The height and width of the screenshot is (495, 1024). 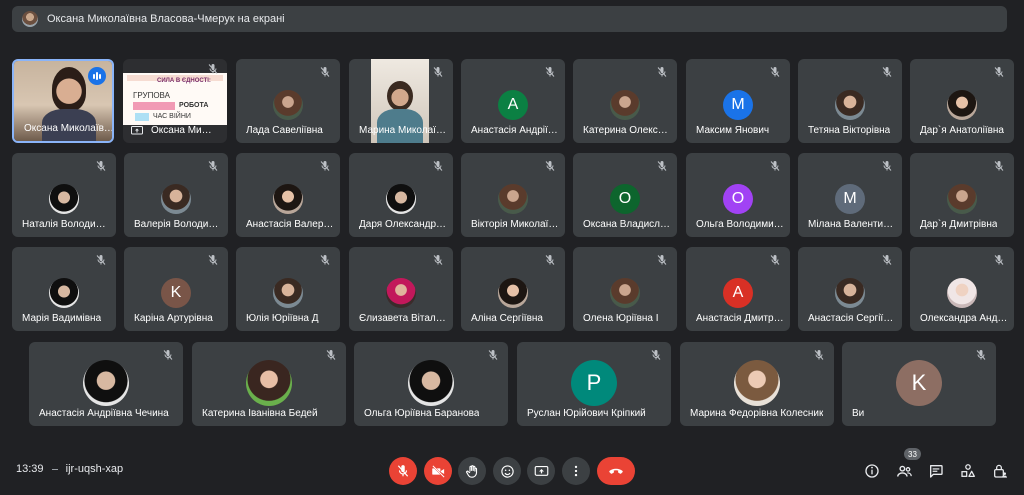 I want to click on participant-tile: O Ольга Володимирівна, so click(x=738, y=195).